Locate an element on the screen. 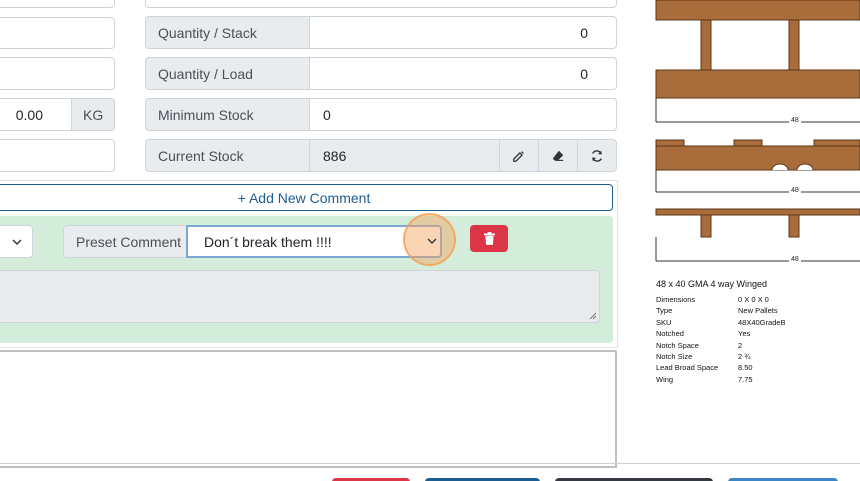 This screenshot has width=860, height=481. weight-unit-addon: KG is located at coordinates (93, 114).